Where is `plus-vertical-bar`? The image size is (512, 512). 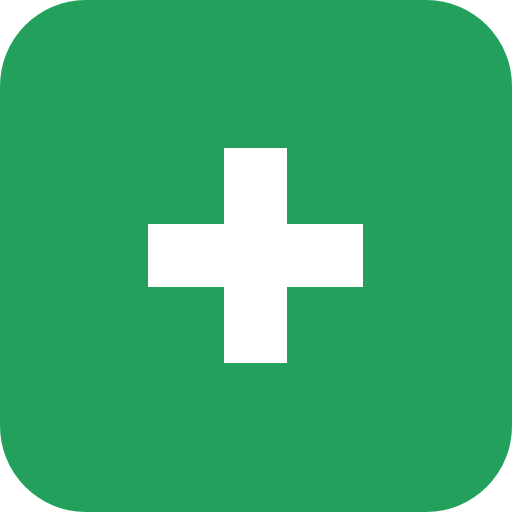 plus-vertical-bar is located at coordinates (255, 255).